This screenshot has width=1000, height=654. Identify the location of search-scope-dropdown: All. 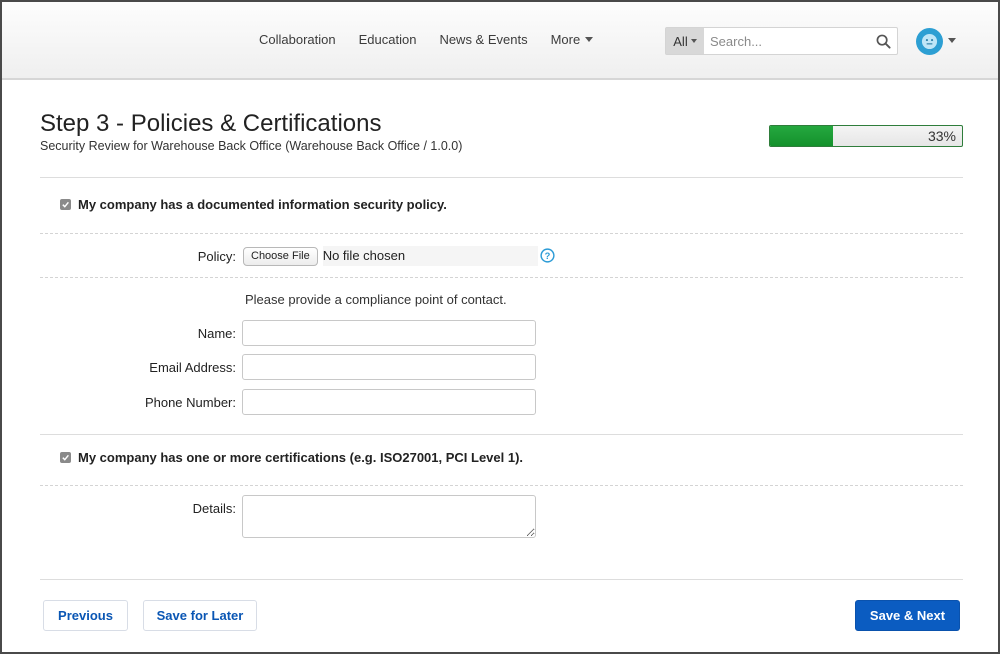
(685, 41).